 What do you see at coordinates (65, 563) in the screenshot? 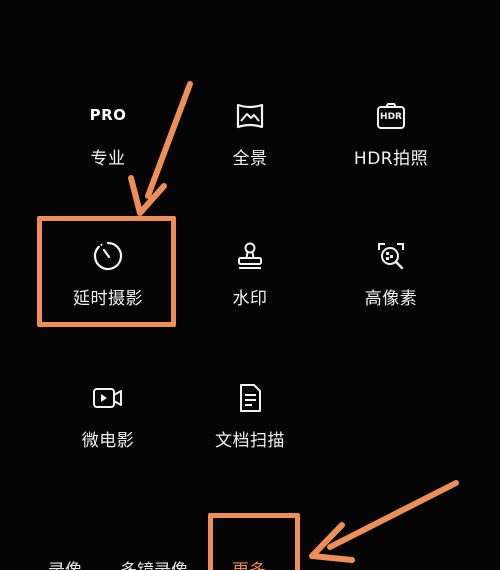
I see `bottom-item-record-video: 录像` at bounding box center [65, 563].